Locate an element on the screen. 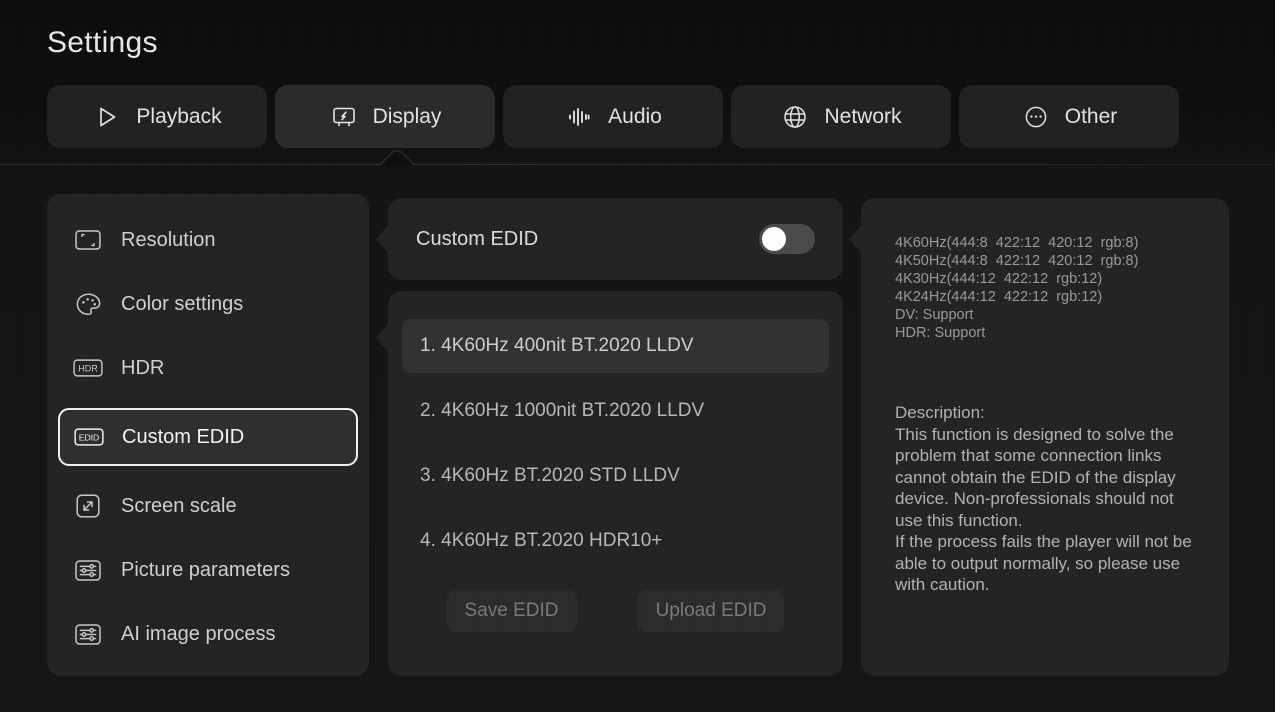 This screenshot has height=712, width=1275. sidebar-item-resolution-label: Resolution is located at coordinates (168, 239).